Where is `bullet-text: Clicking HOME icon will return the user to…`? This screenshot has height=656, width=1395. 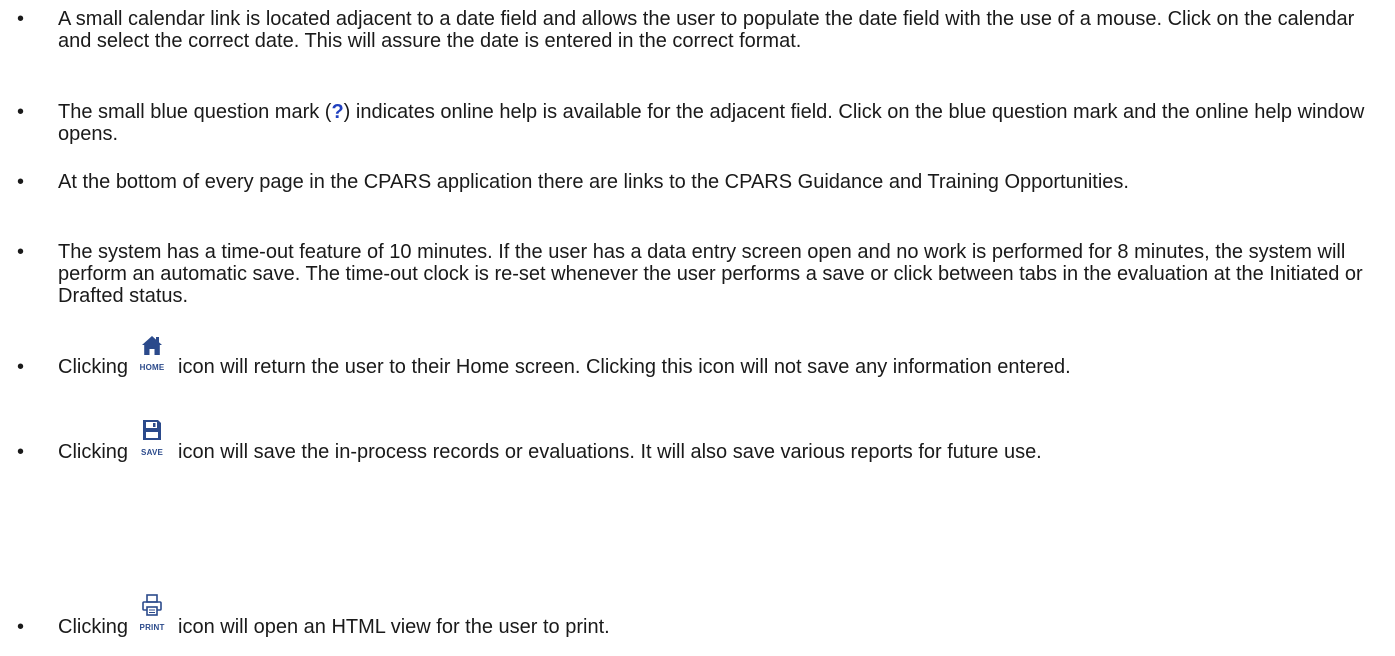
bullet-text: Clicking HOME icon will return the user to… is located at coordinates (720, 357).